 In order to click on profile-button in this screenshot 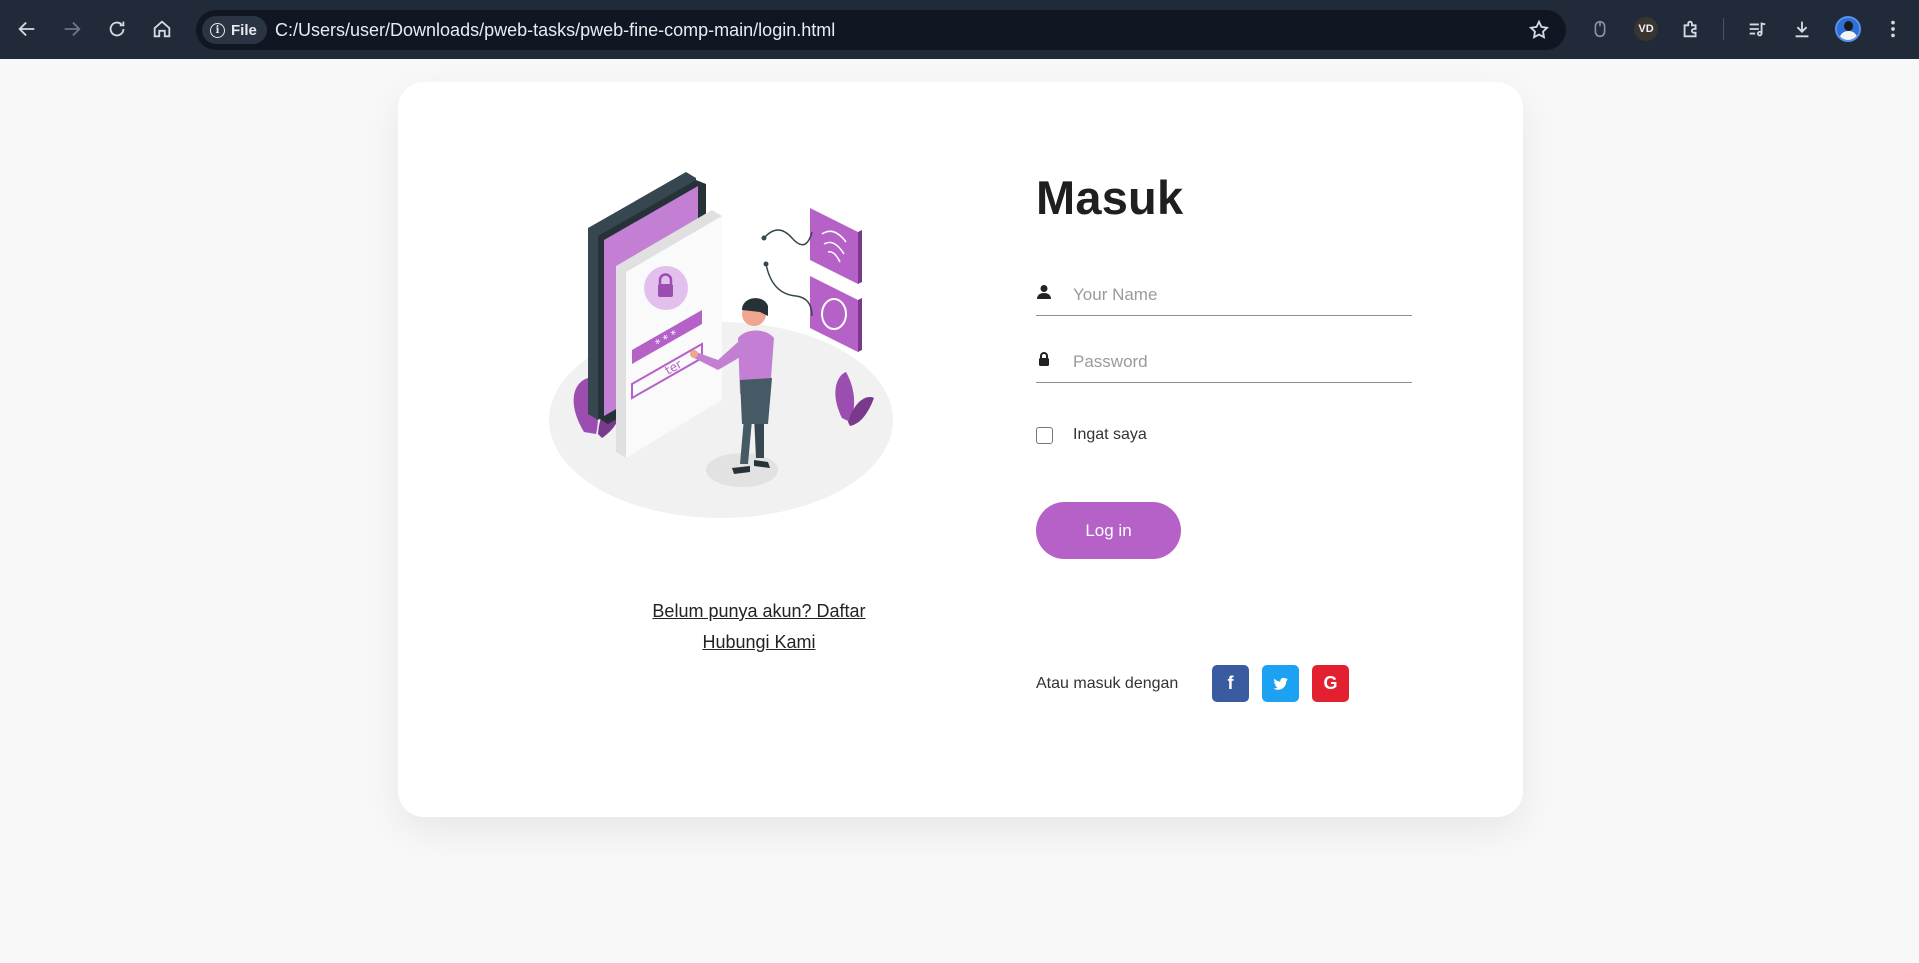, I will do `click(1848, 29)`.